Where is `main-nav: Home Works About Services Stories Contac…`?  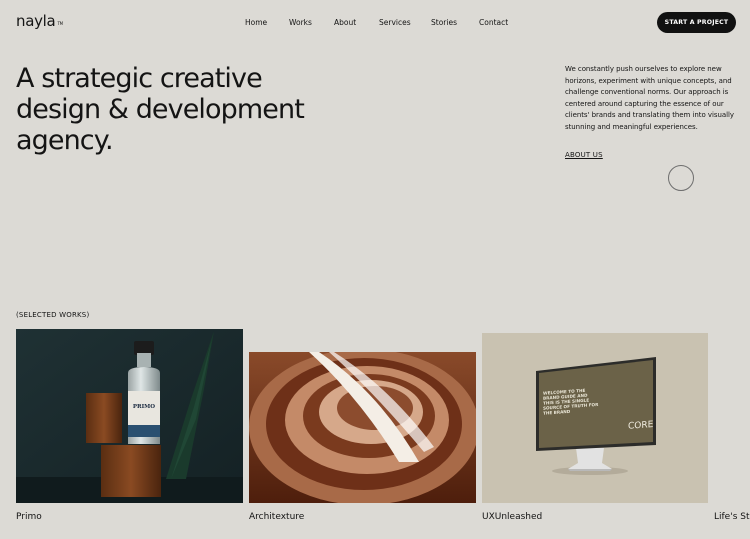 main-nav: Home Works About Services Stories Contac… is located at coordinates (375, 24).